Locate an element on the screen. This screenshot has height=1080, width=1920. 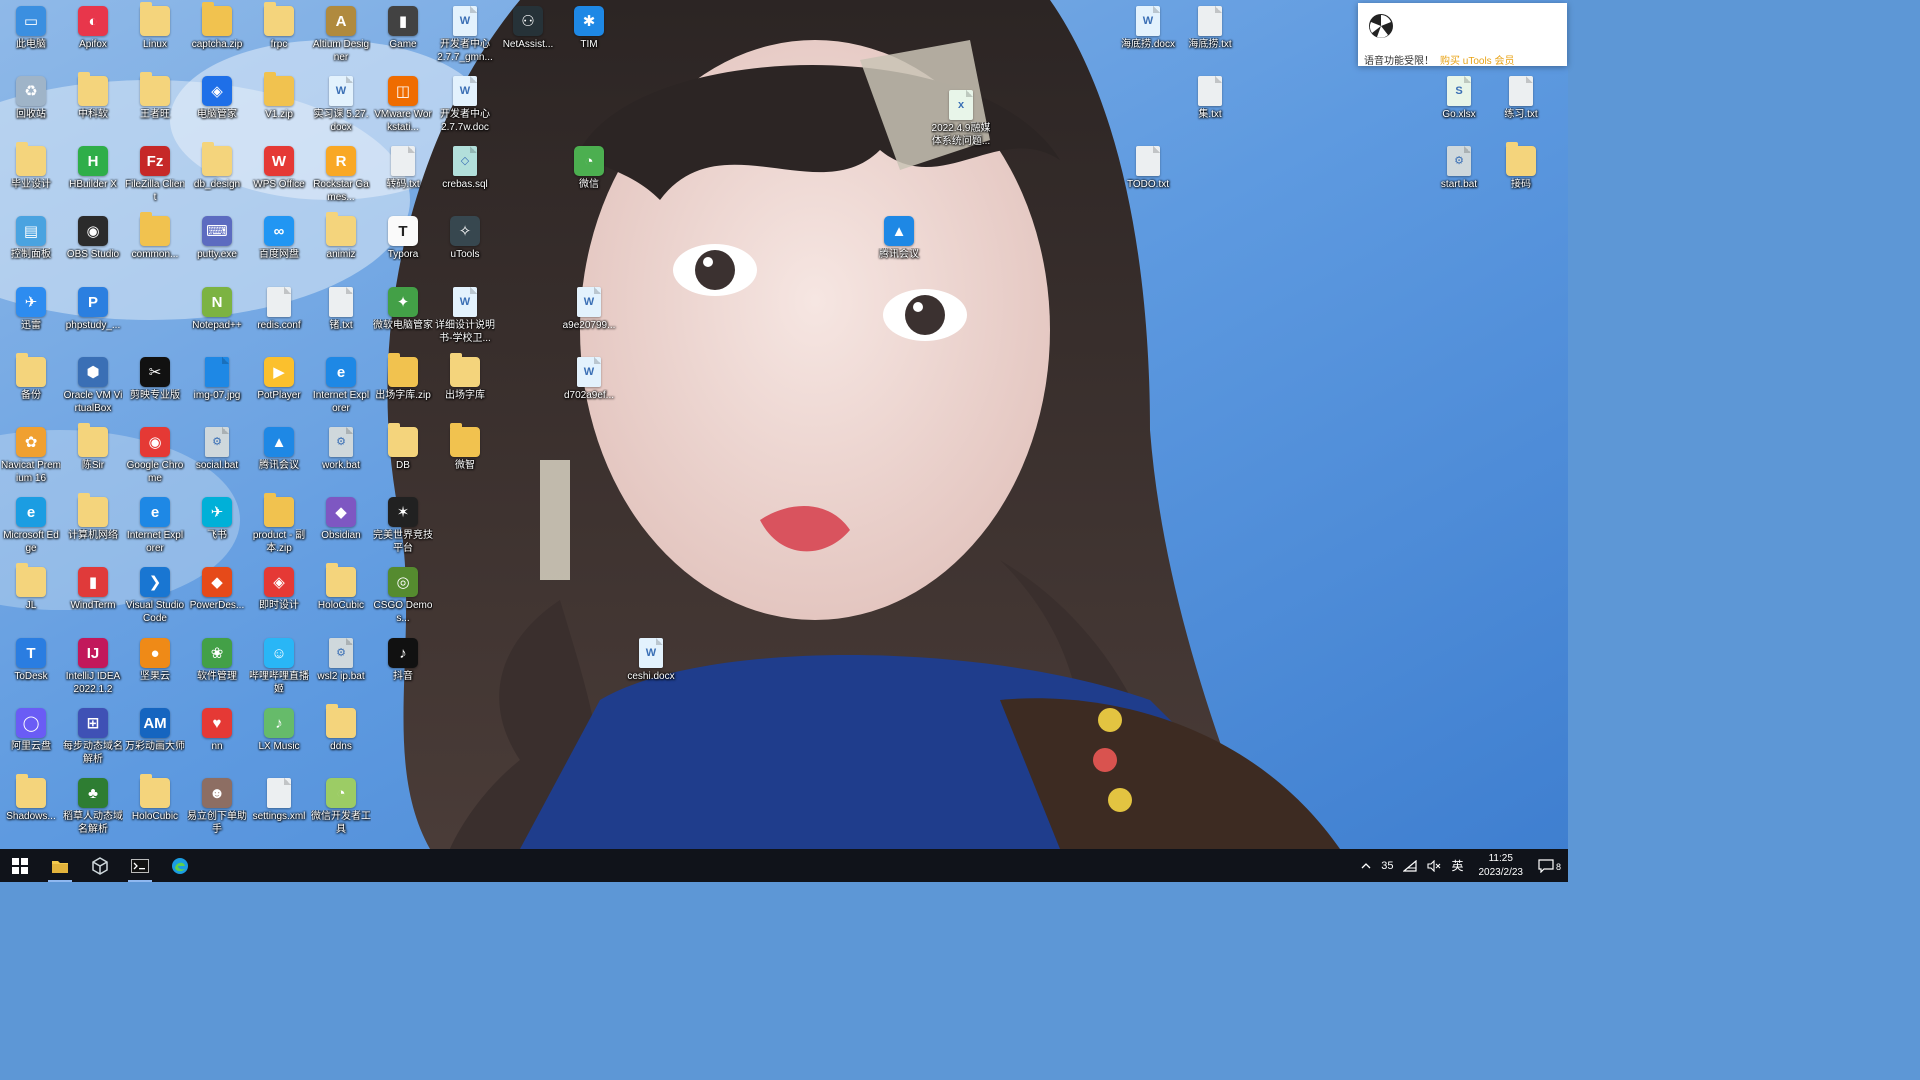
desktop-icon-54: product - 副本.zip is located at coordinates (279, 523).